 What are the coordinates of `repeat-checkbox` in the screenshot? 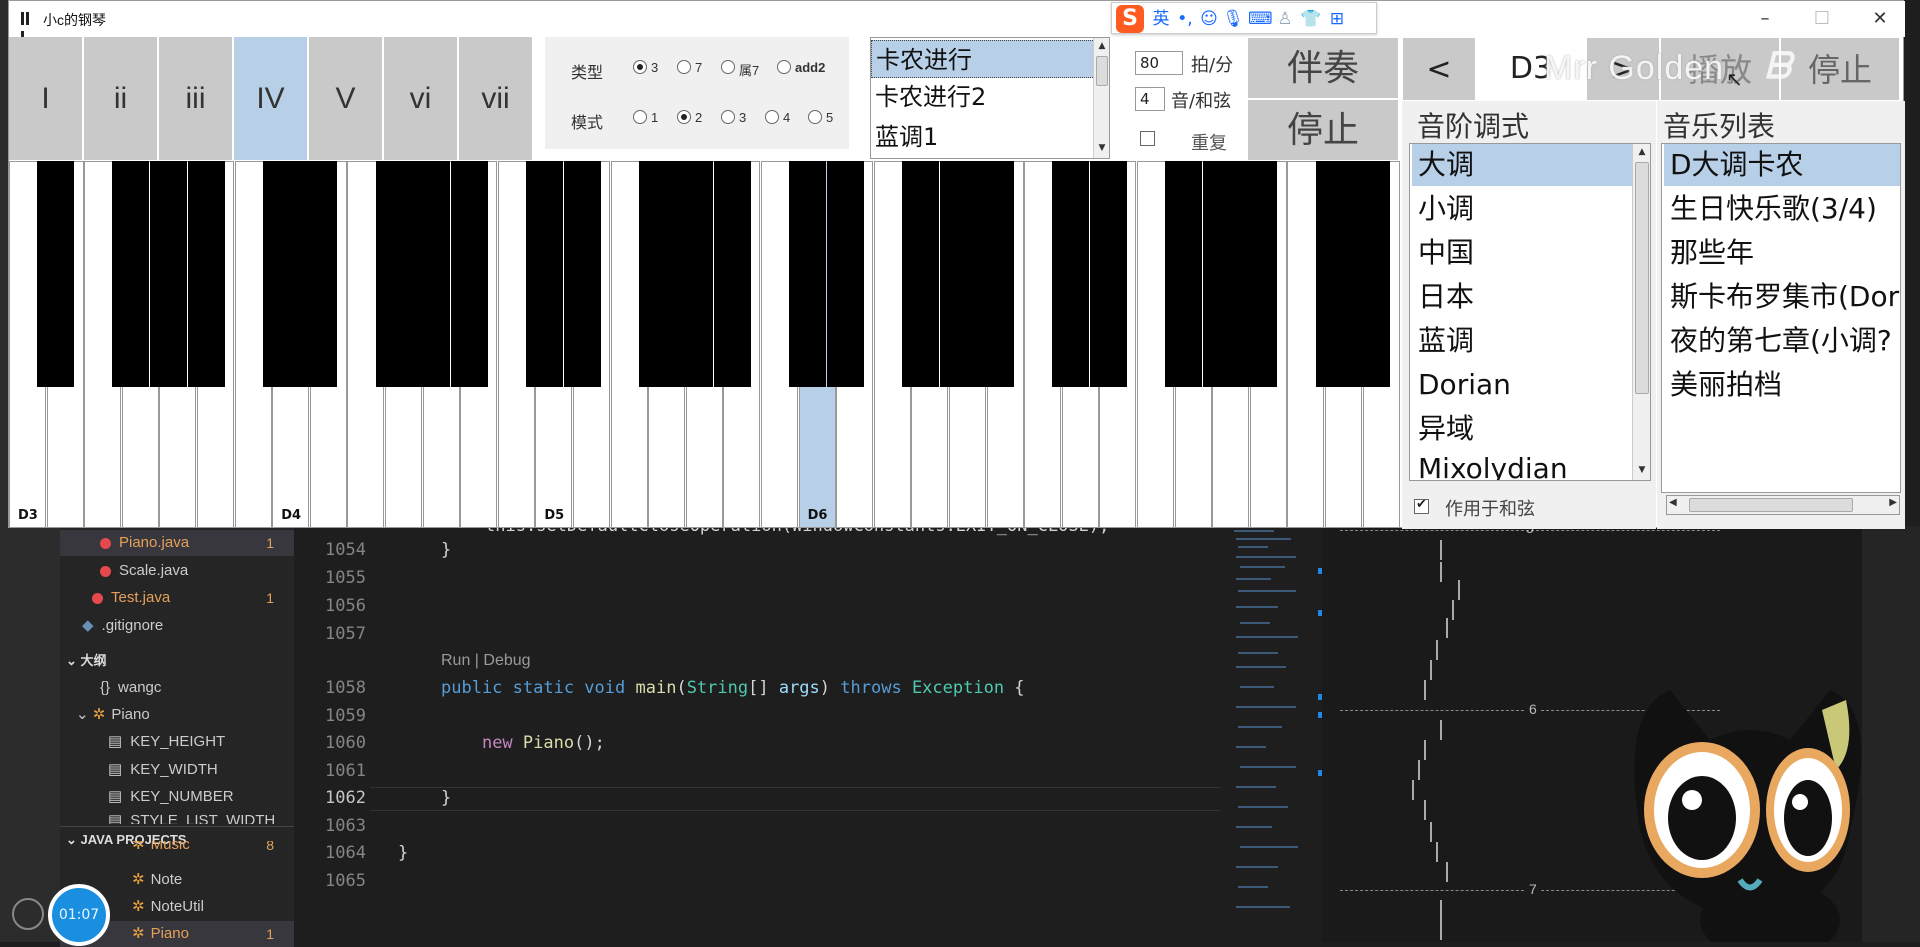 It's located at (1147, 138).